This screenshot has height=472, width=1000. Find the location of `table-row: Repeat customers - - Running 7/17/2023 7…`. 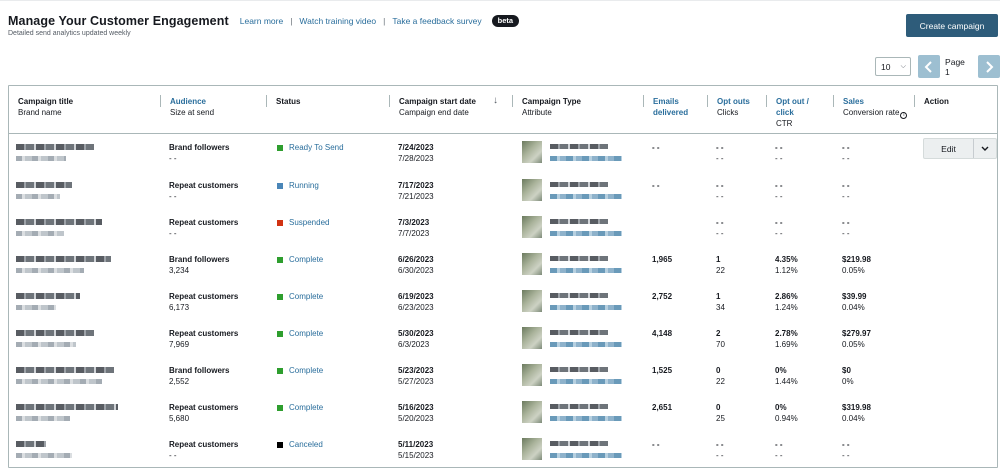

table-row: Repeat customers - - Running 7/17/2023 7… is located at coordinates (503, 197).